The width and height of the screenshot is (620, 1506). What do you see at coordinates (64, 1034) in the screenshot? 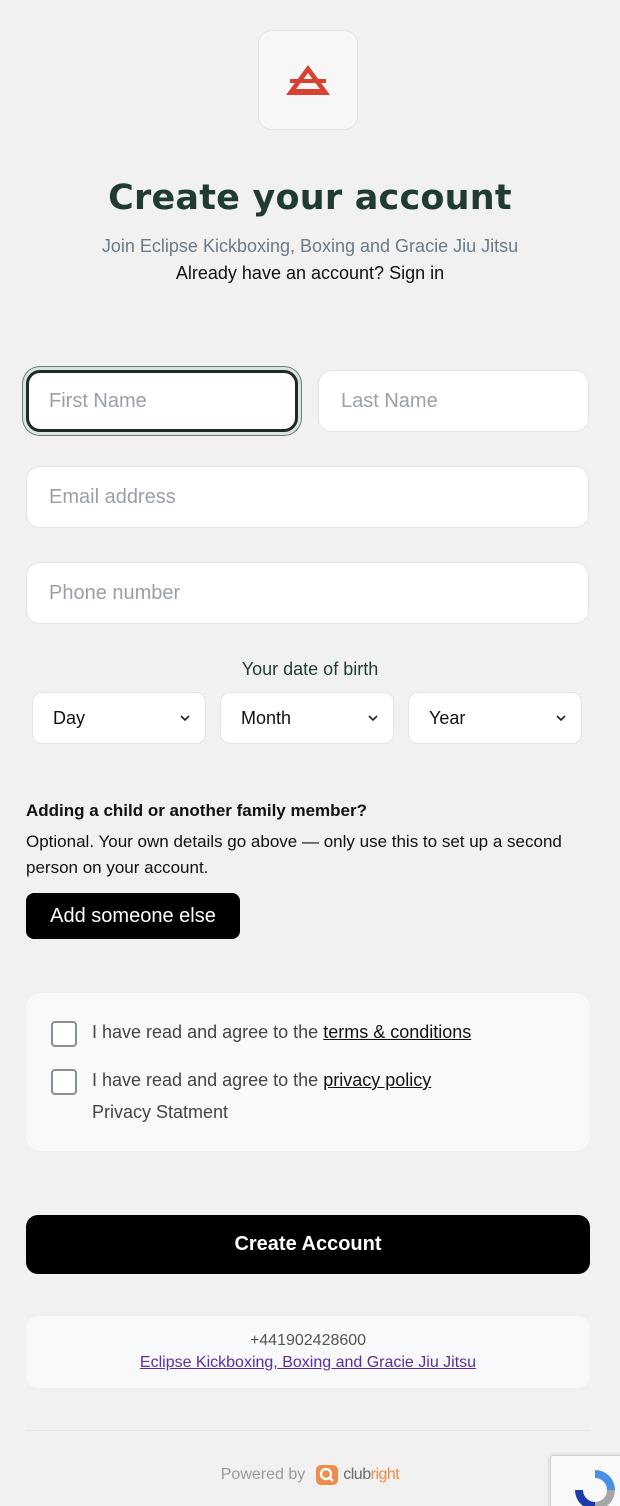
I see `terms-checkbox` at bounding box center [64, 1034].